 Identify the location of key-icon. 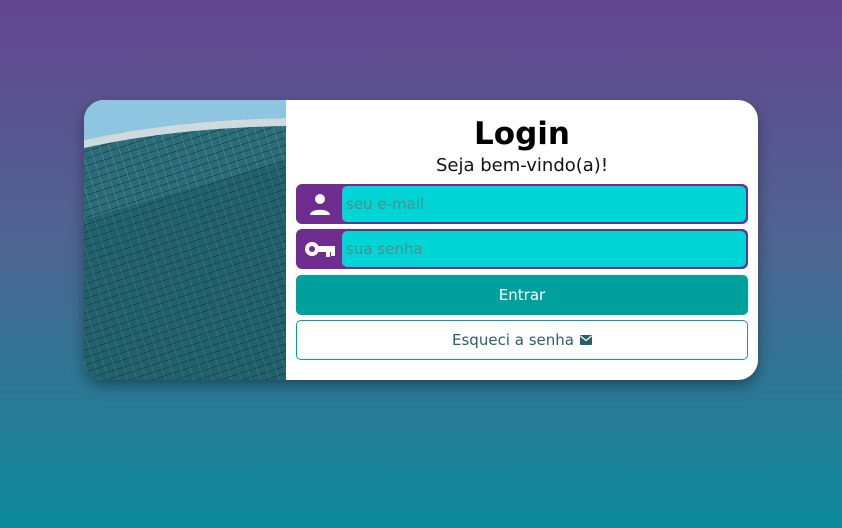
(320, 249).